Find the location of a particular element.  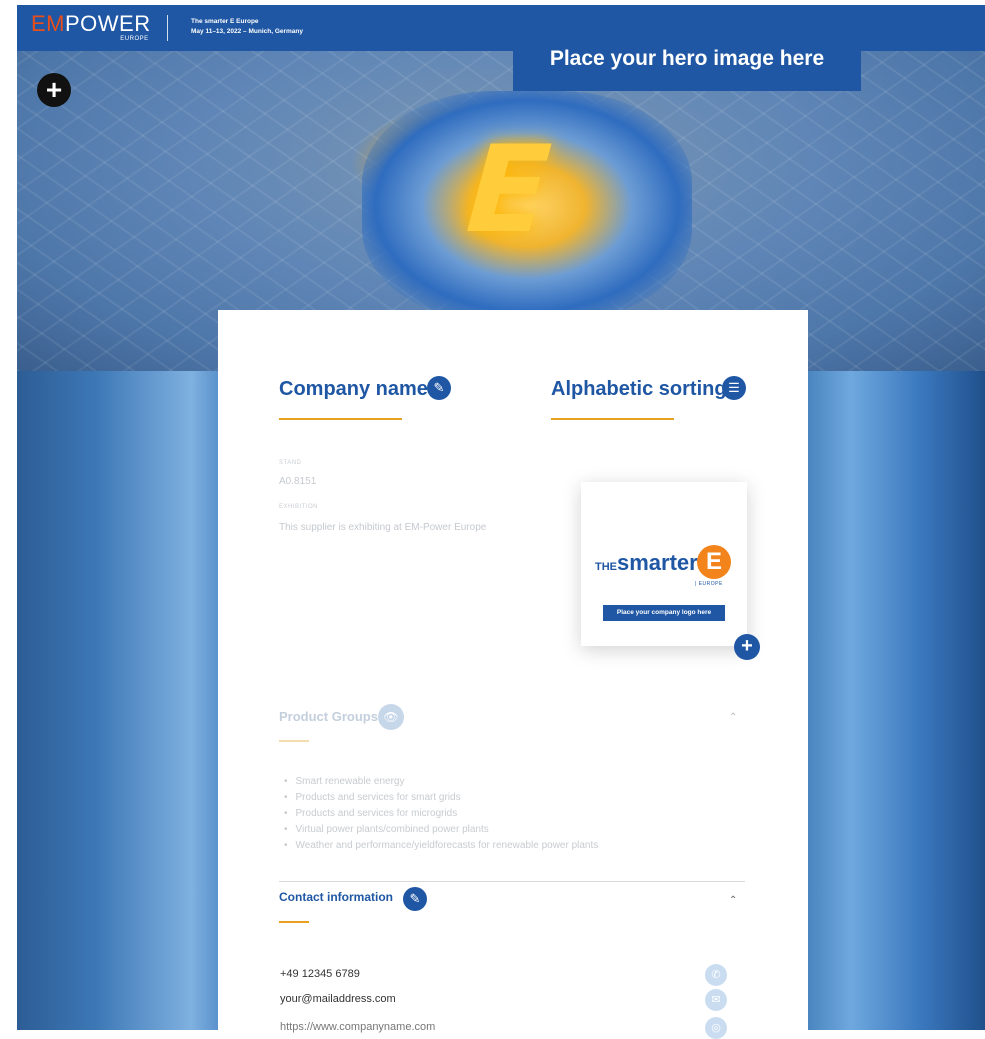

edit-company-name-button: ✎ is located at coordinates (439, 388).